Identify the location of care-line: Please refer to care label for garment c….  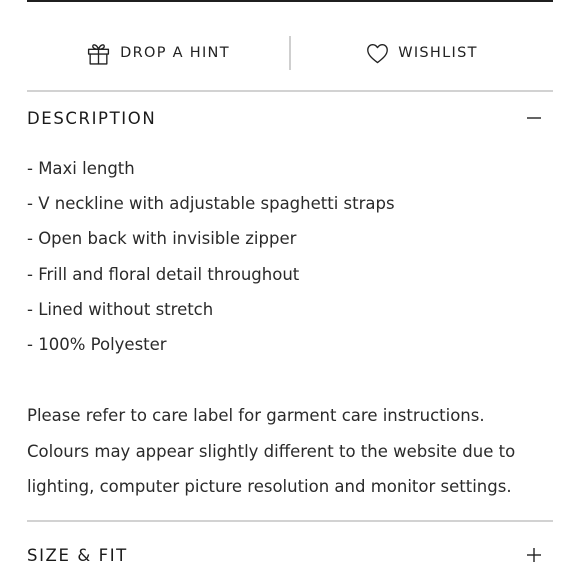
(256, 415).